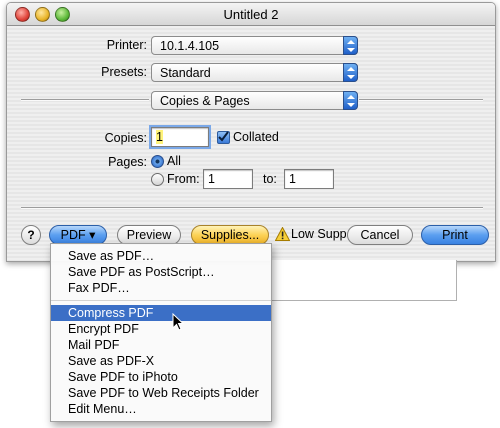 The height and width of the screenshot is (428, 500). I want to click on menu-item-label: Compress PDF, so click(111, 313).